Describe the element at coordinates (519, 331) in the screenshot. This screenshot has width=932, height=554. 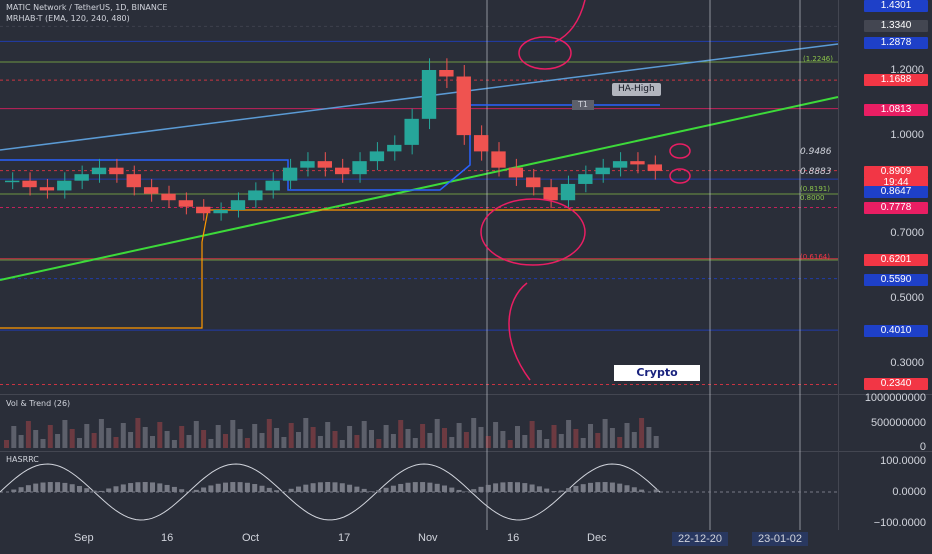
I see `annotation-arrow` at that location.